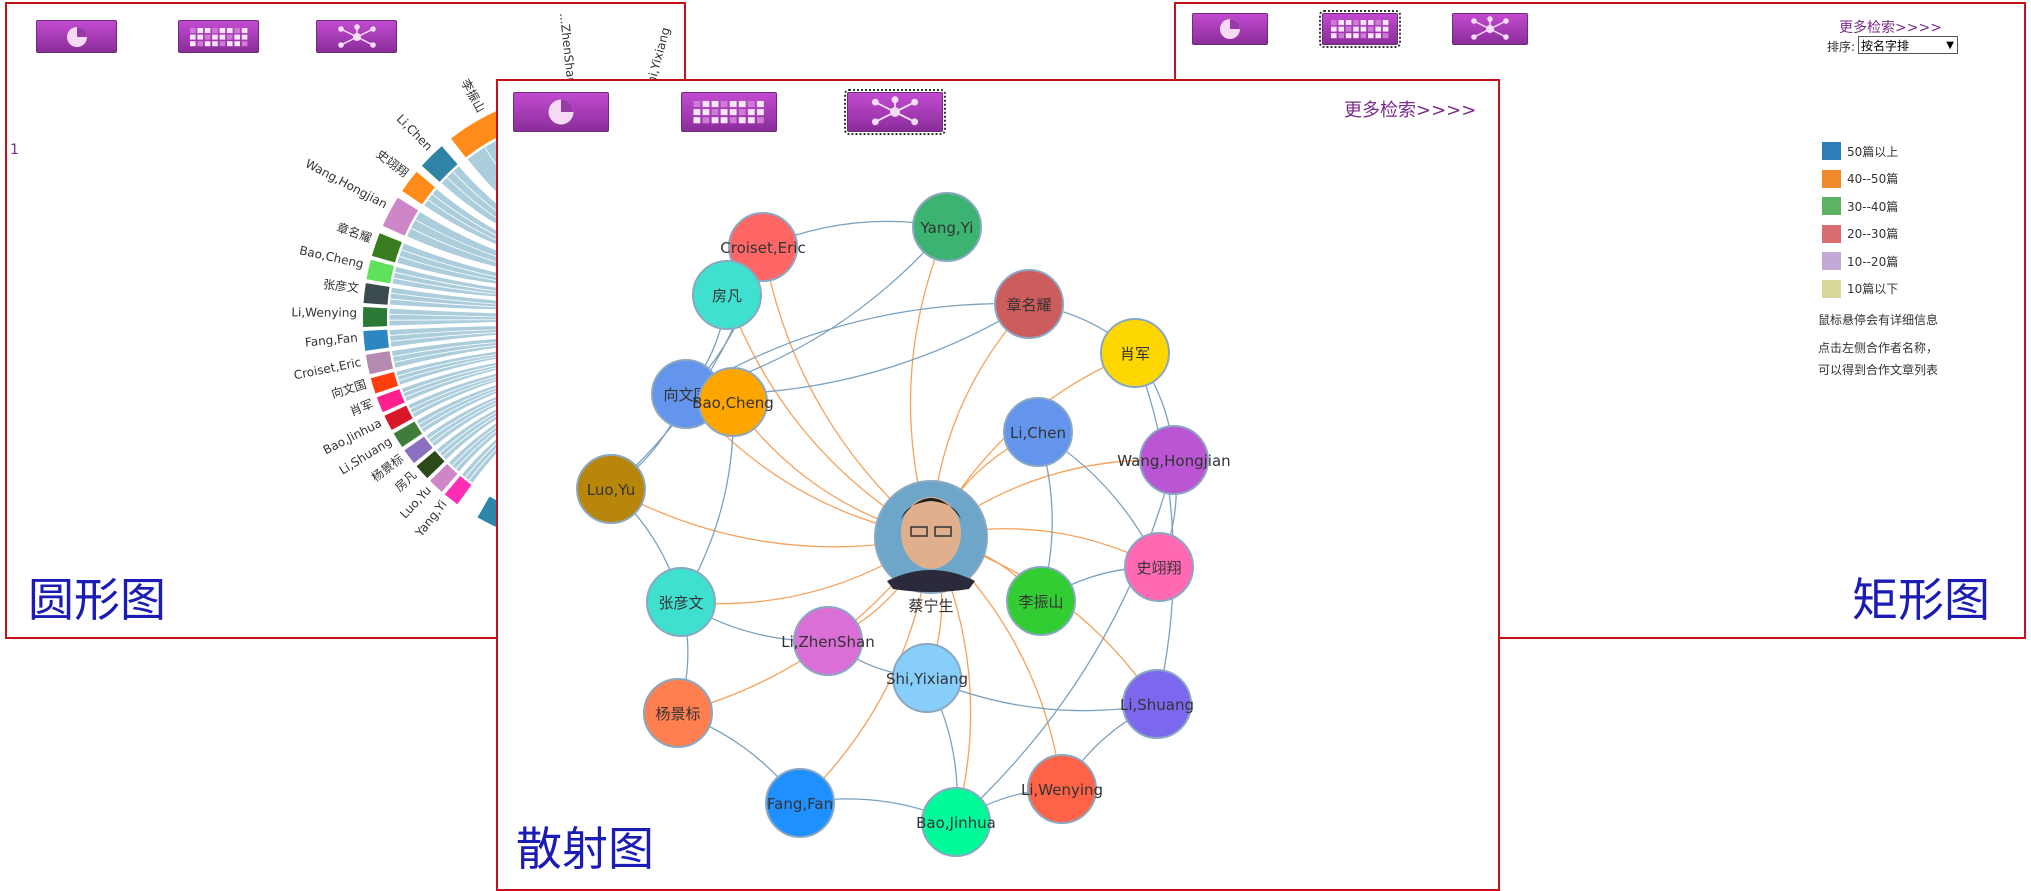 This screenshot has width=2031, height=891. I want to click on legend-item: 50篇以上, so click(1860, 151).